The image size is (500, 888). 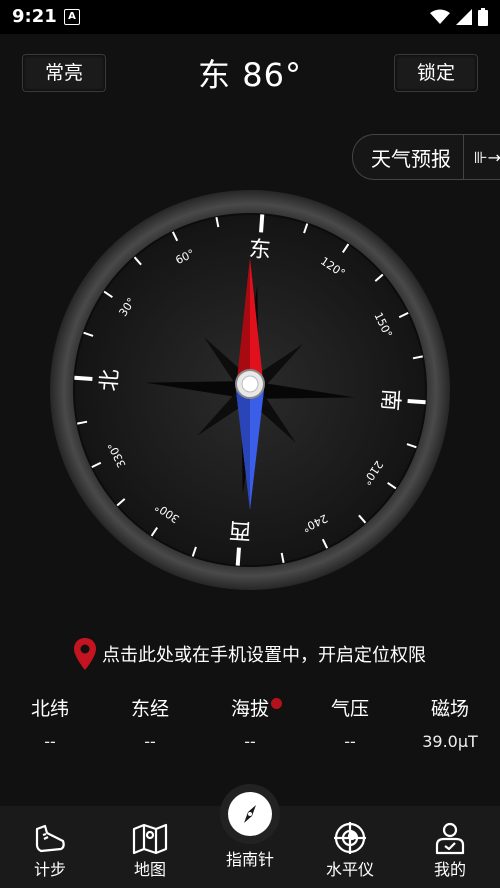 I want to click on nav-item-level: 水平仪, so click(x=350, y=847).